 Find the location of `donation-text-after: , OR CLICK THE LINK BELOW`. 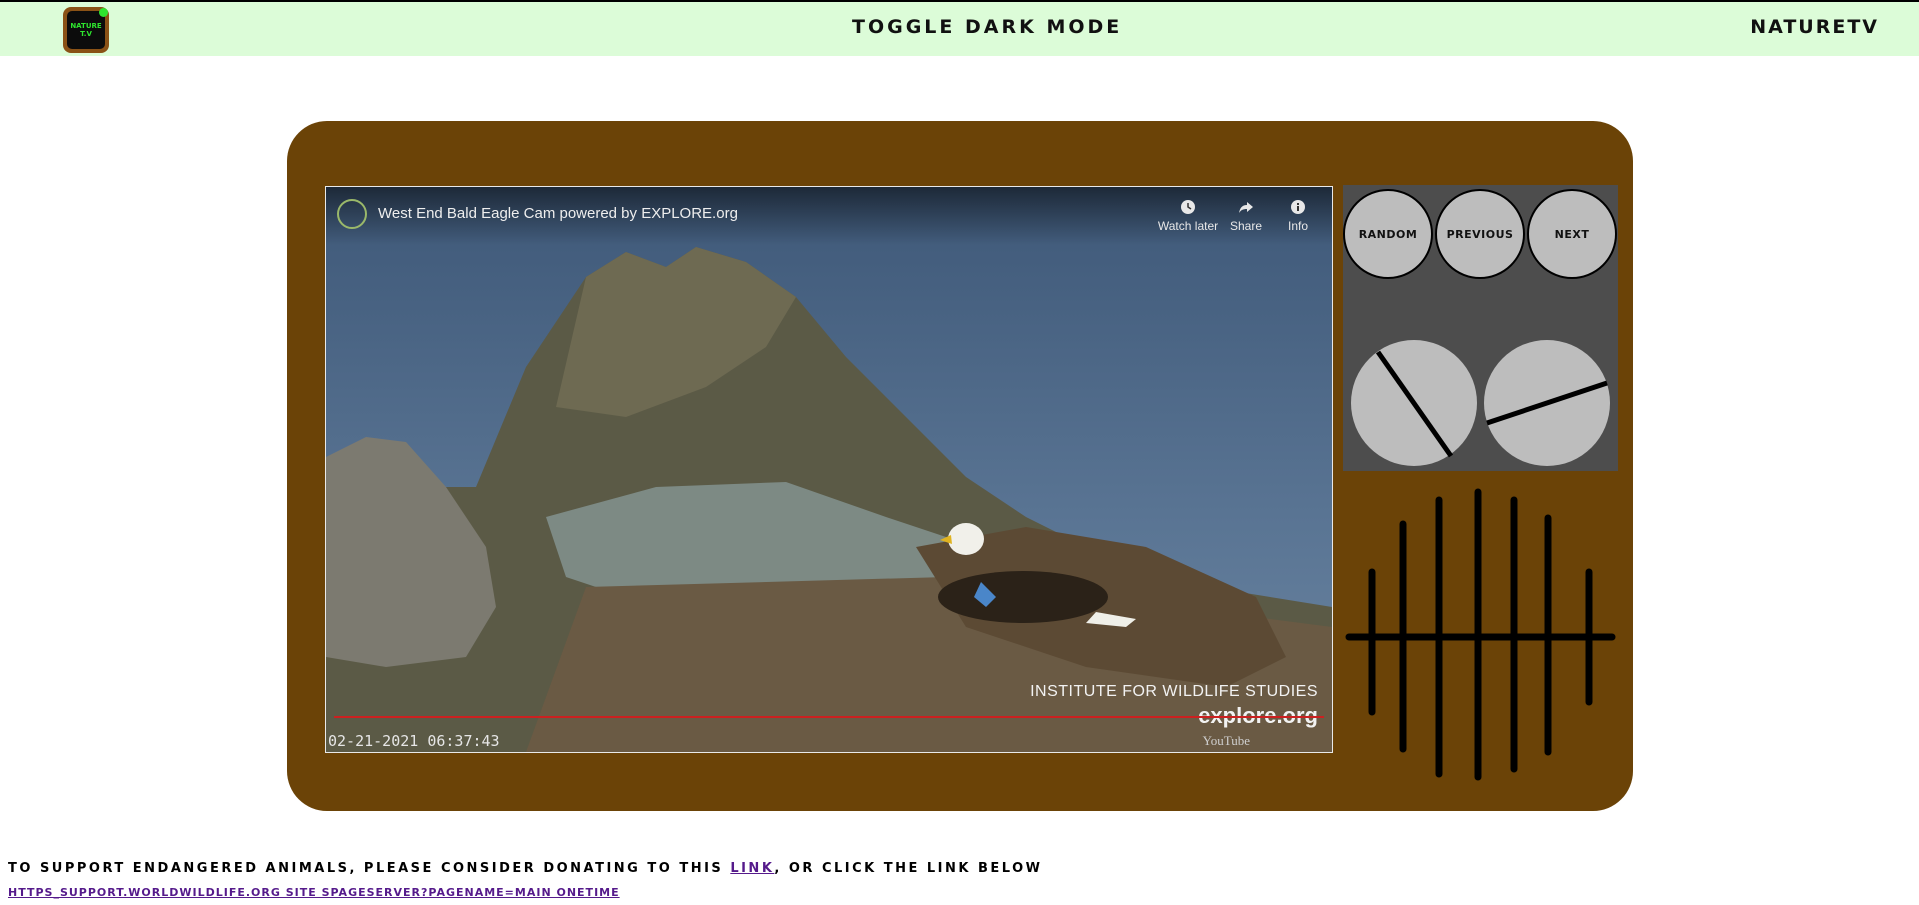

donation-text-after: , OR CLICK THE LINK BELOW is located at coordinates (908, 868).